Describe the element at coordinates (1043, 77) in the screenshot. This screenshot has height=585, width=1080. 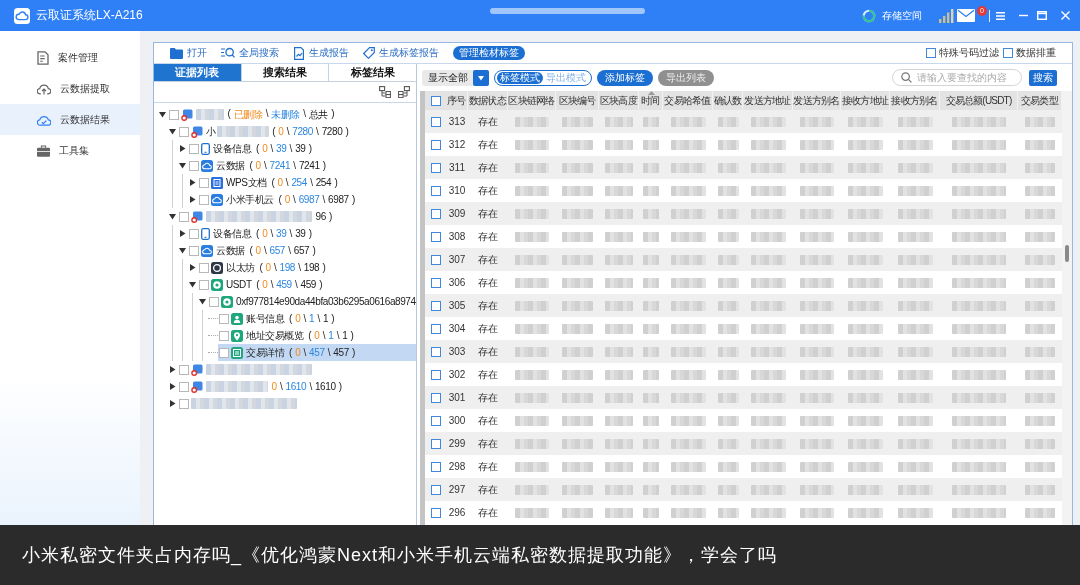
I see `search-button: 搜索` at that location.